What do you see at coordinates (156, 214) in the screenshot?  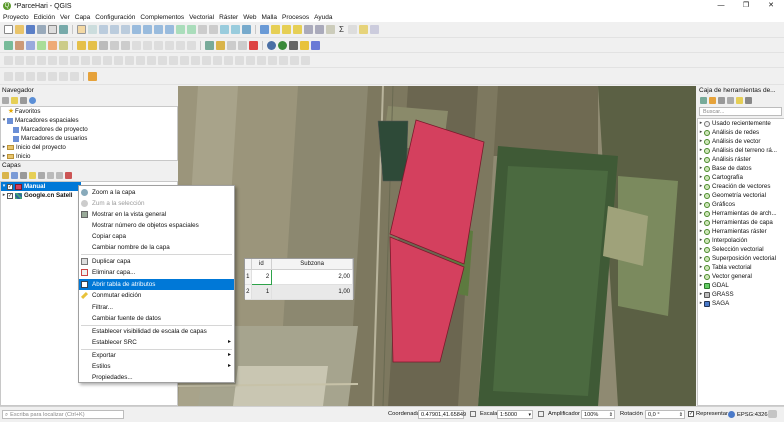 I see `menu-item-show-overview: Mostrar en la vista general` at bounding box center [156, 214].